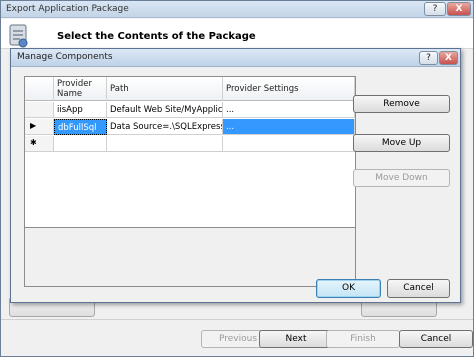 This screenshot has width=474, height=357. I want to click on row-selector: ▶, so click(39, 127).